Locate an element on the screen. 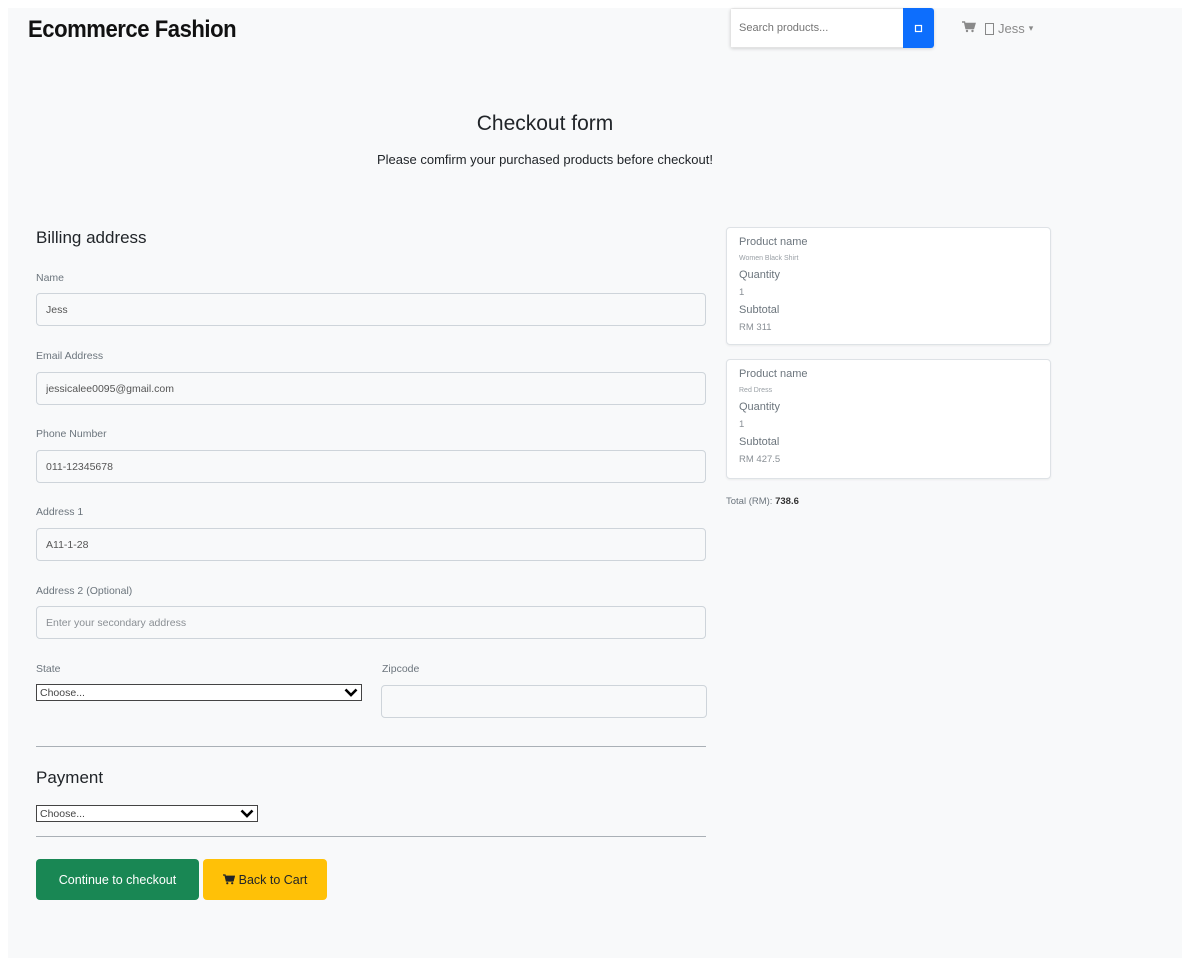  user-menu: Jess ▾ is located at coordinates (1009, 28).